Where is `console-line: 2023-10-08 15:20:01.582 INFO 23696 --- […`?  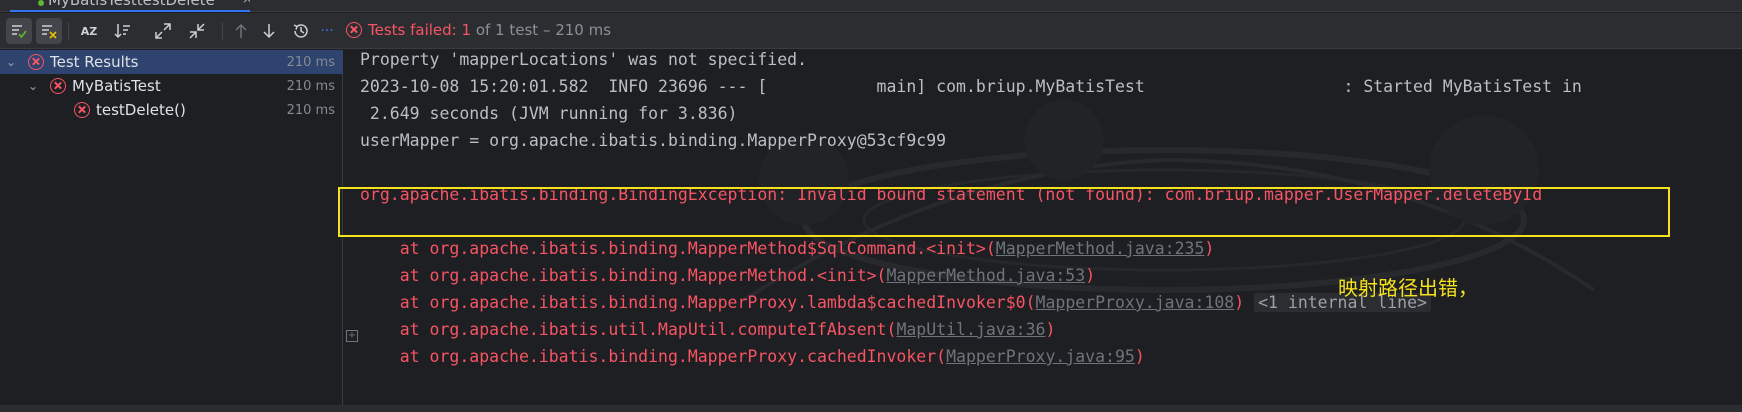 console-line: 2023-10-08 15:20:01.582 INFO 23696 --- [… is located at coordinates (971, 86).